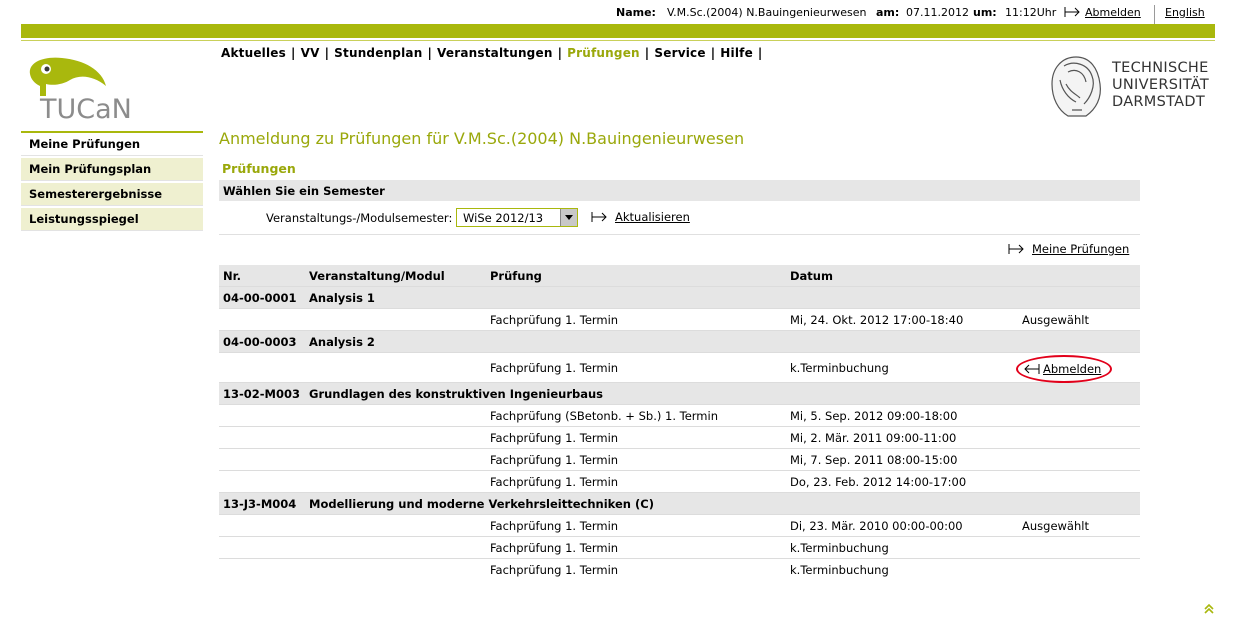  Describe the element at coordinates (1081, 249) in the screenshot. I see `my-exams-label: Meine Prüfungen` at that location.